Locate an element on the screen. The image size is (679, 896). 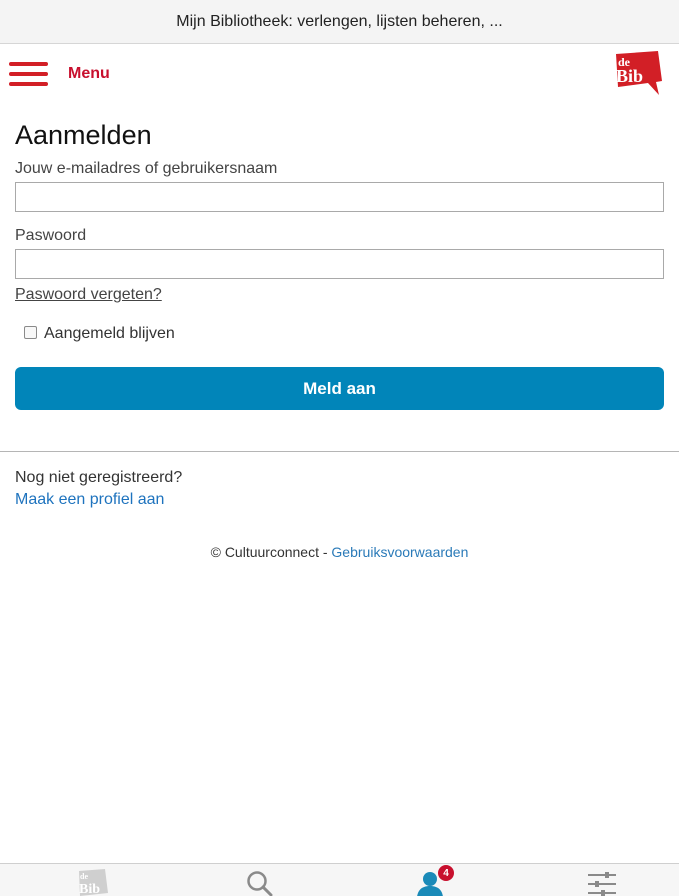
divider is located at coordinates (339, 451).